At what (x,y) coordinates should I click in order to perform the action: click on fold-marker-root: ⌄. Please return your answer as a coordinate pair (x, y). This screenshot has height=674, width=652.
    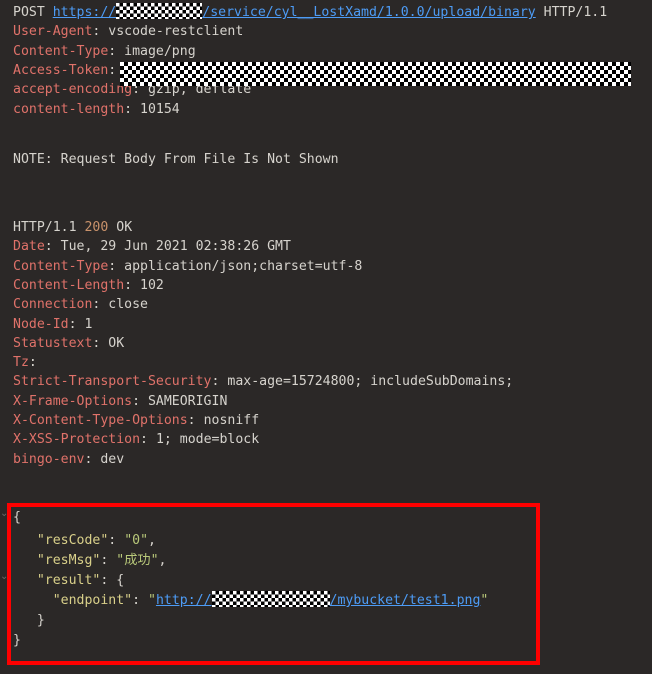
    Looking at the image, I should click on (4, 514).